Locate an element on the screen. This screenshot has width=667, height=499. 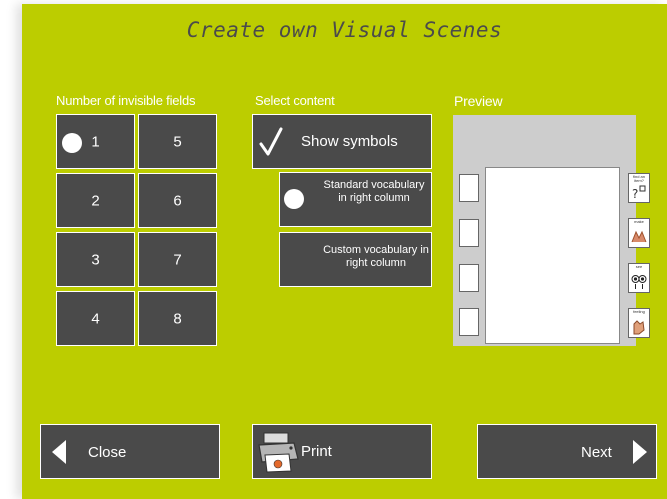
preview-panel: find an item? ? make see feeling is located at coordinates (551, 230).